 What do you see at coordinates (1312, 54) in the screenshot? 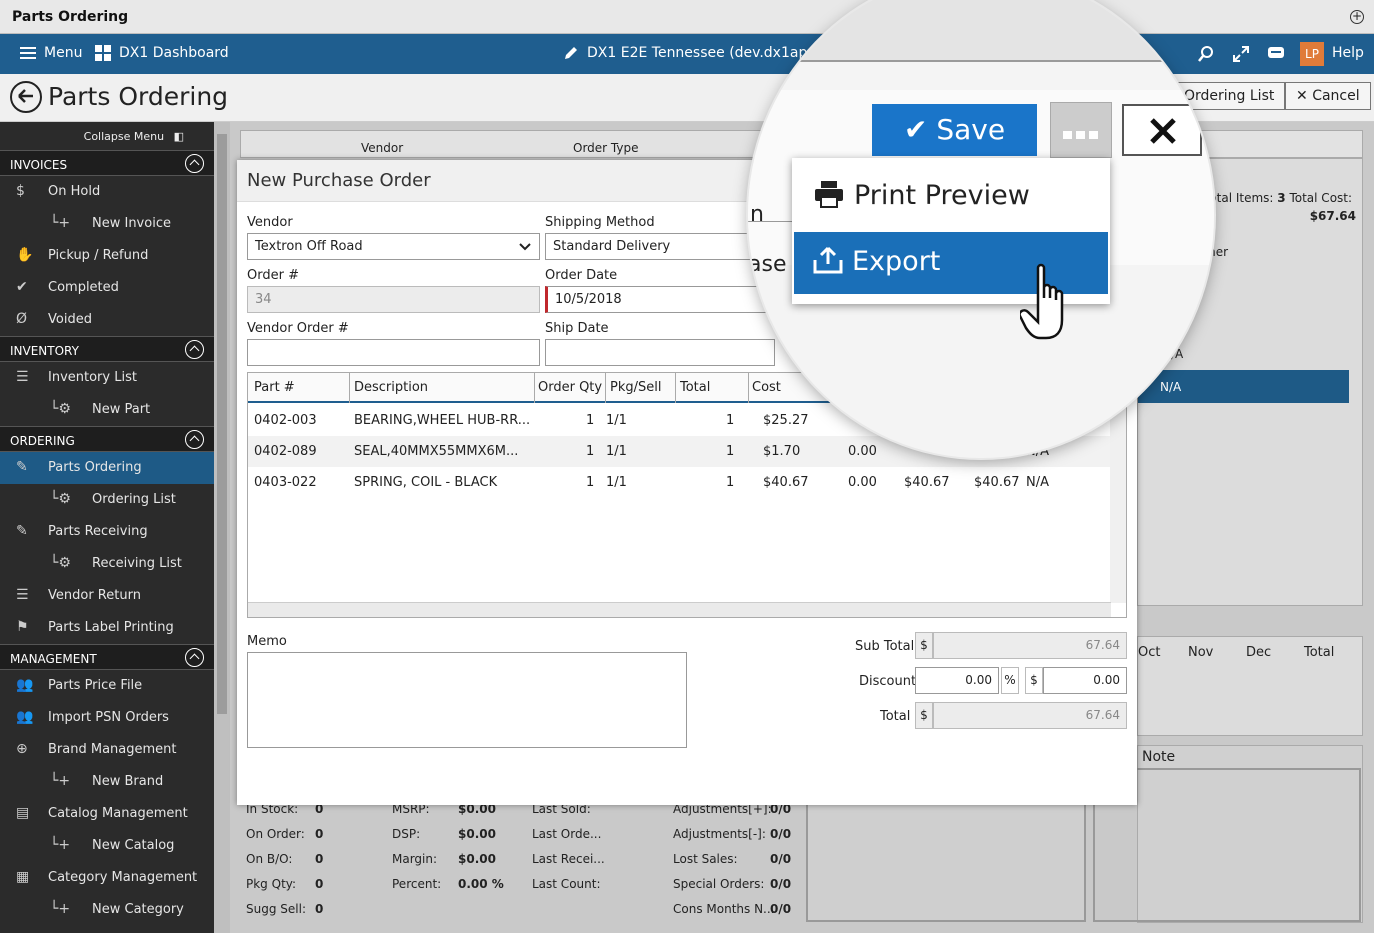
I see `user-avatar: LP` at bounding box center [1312, 54].